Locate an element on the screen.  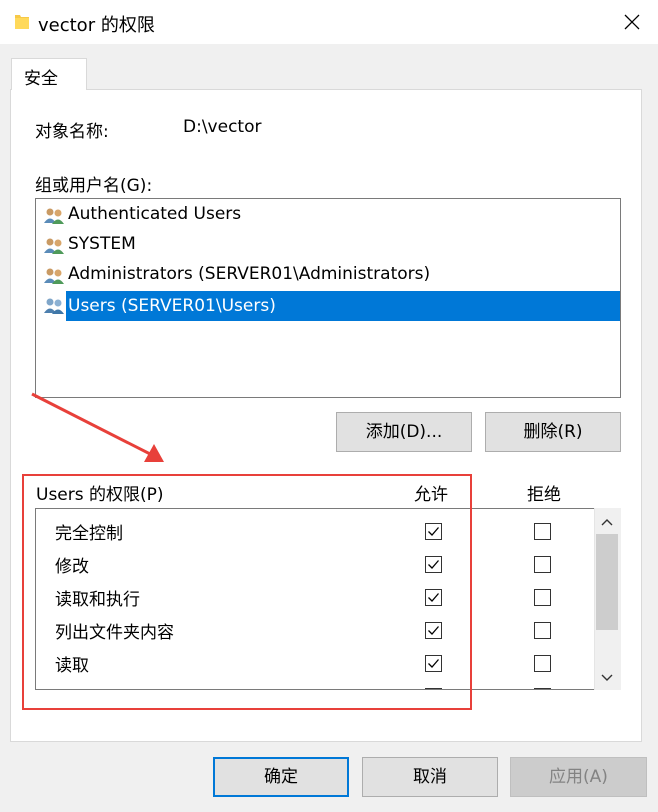
permission-row-write: 写入 is located at coordinates (316, 683).